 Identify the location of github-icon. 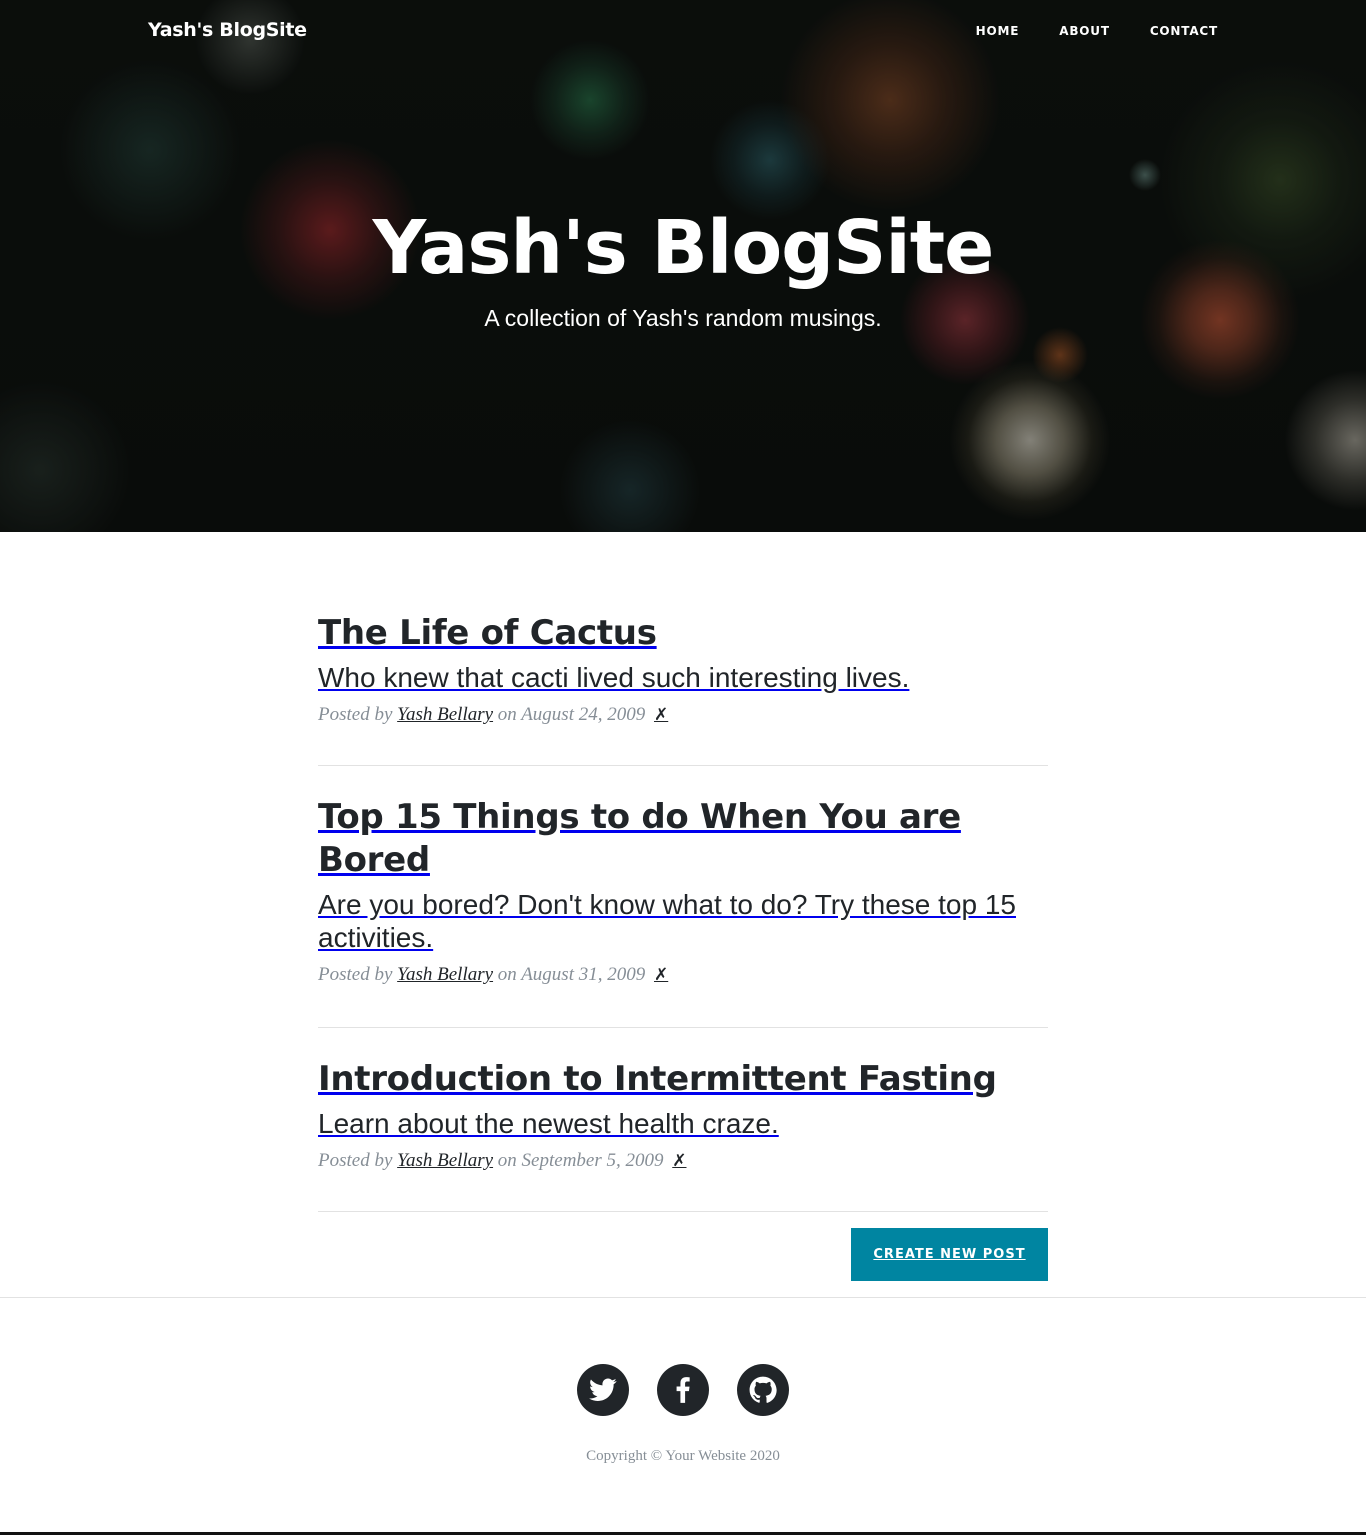
(763, 1389).